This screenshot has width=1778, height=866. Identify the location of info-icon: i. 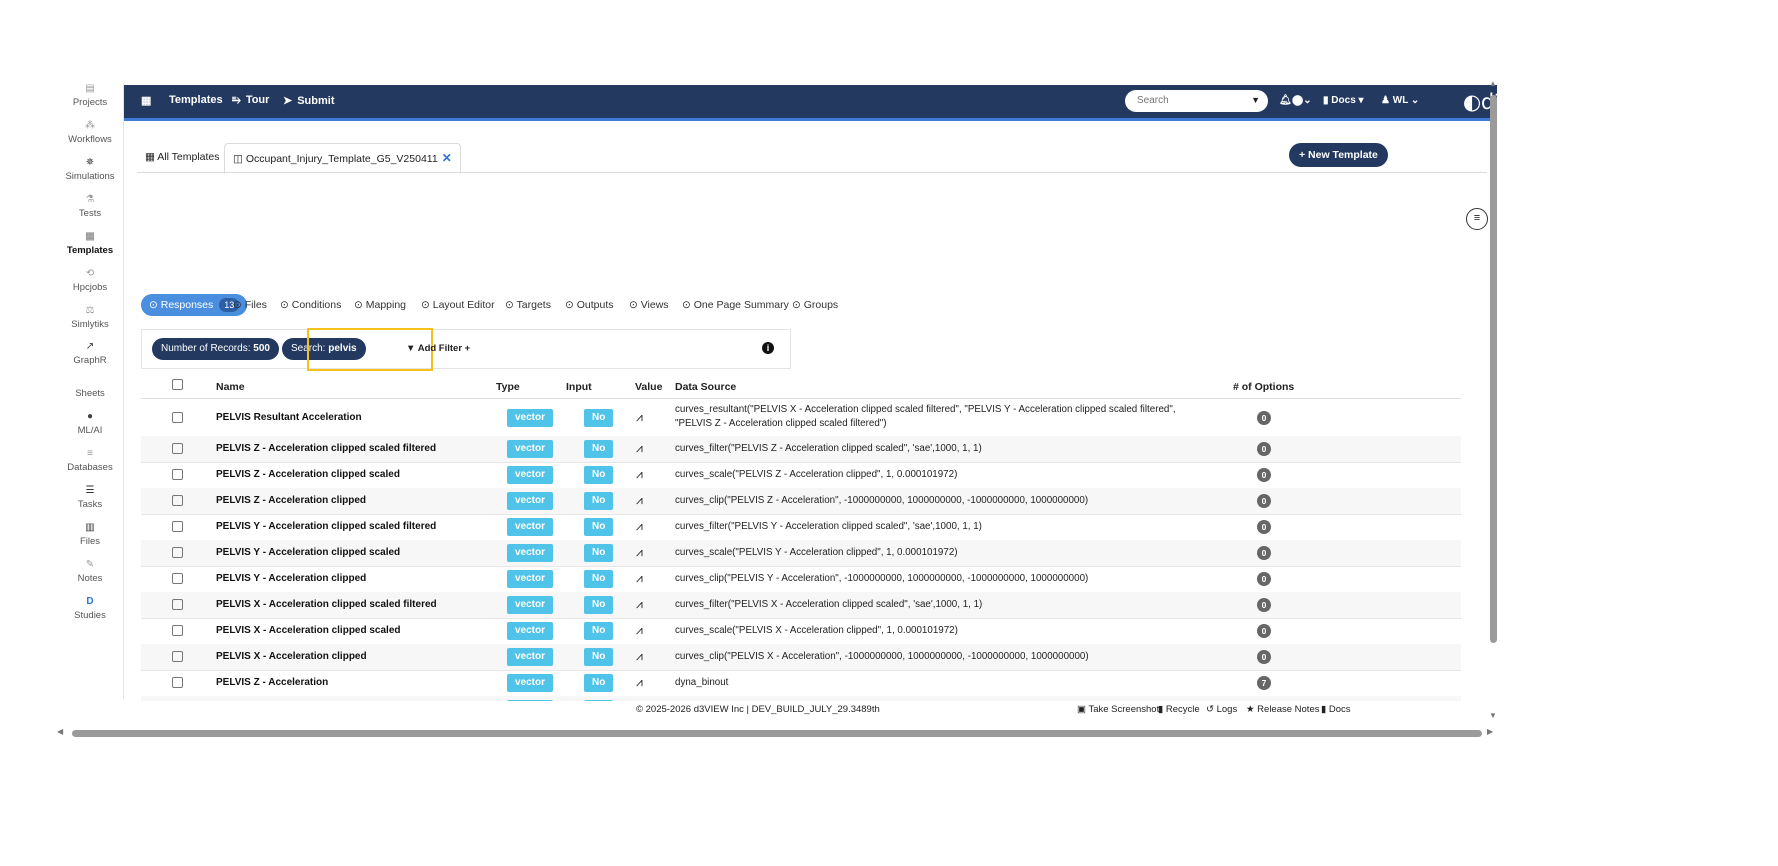
(768, 348).